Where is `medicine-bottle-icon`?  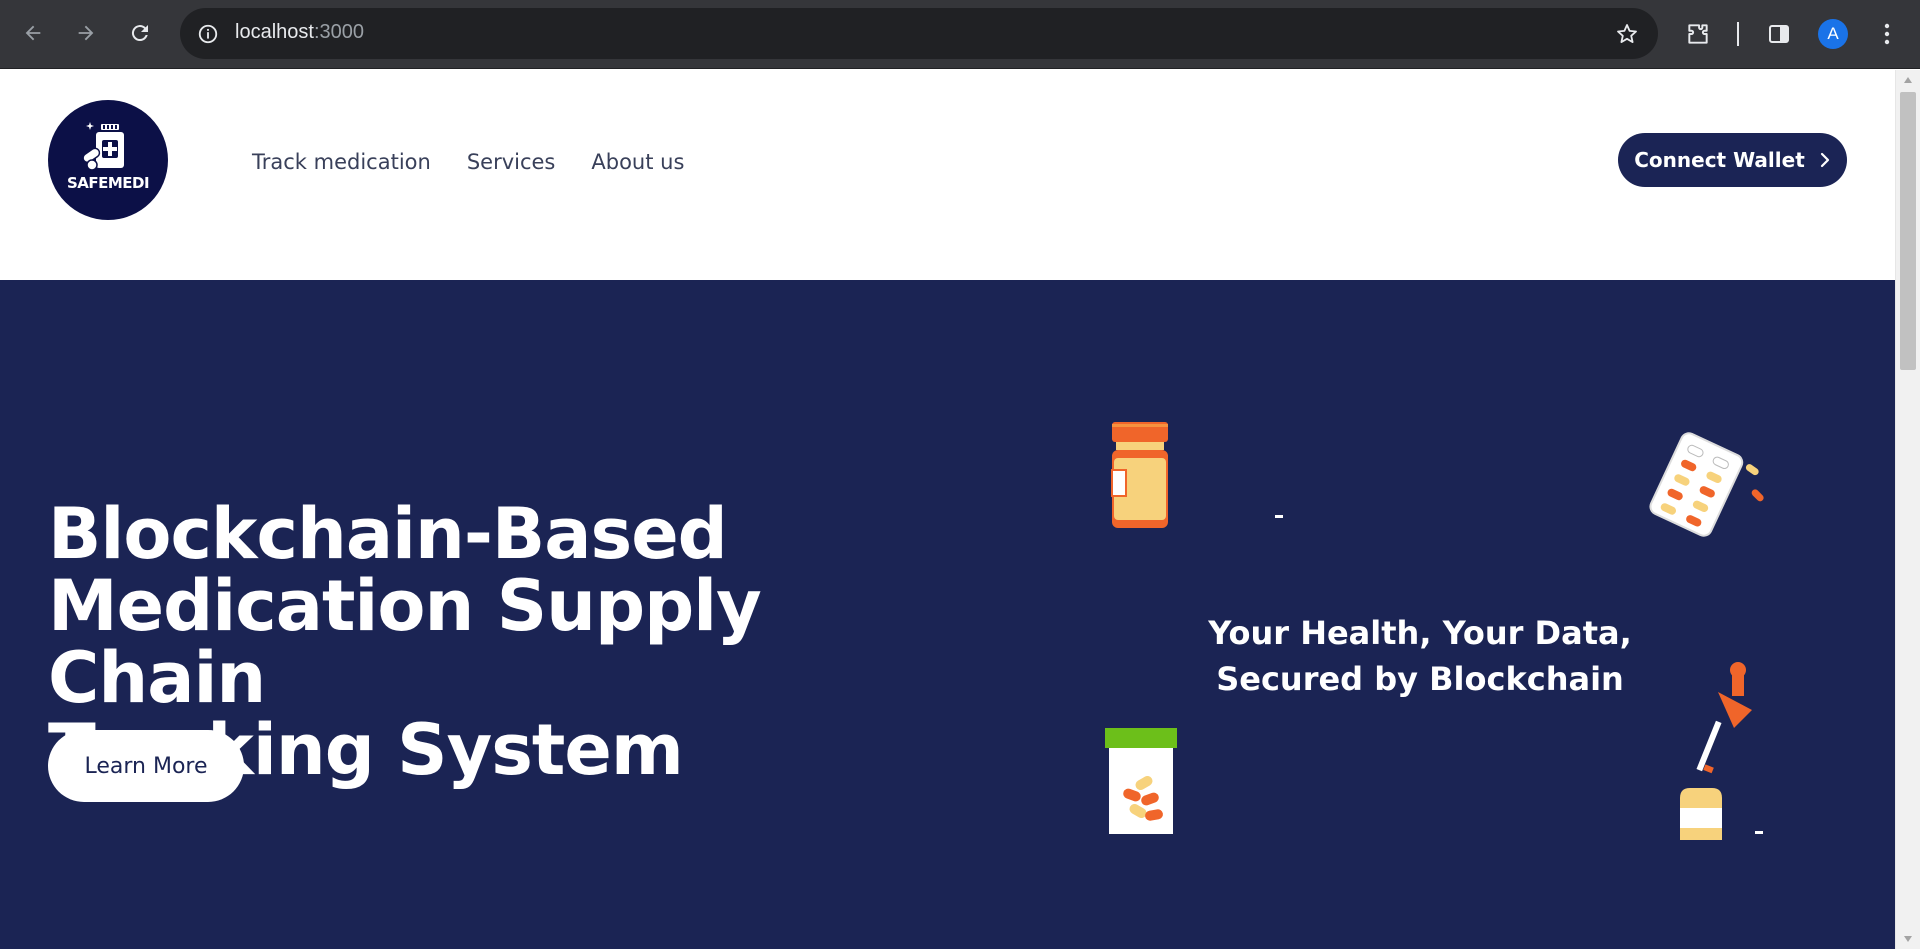 medicine-bottle-icon is located at coordinates (103, 146).